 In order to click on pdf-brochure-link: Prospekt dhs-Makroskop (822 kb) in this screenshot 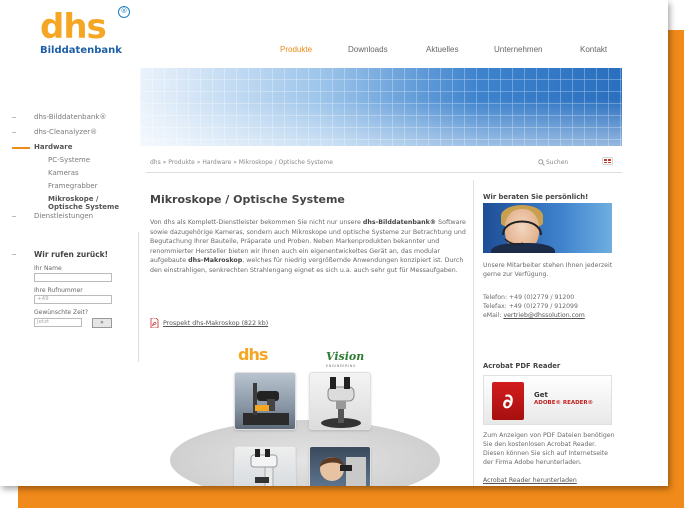, I will do `click(215, 323)`.